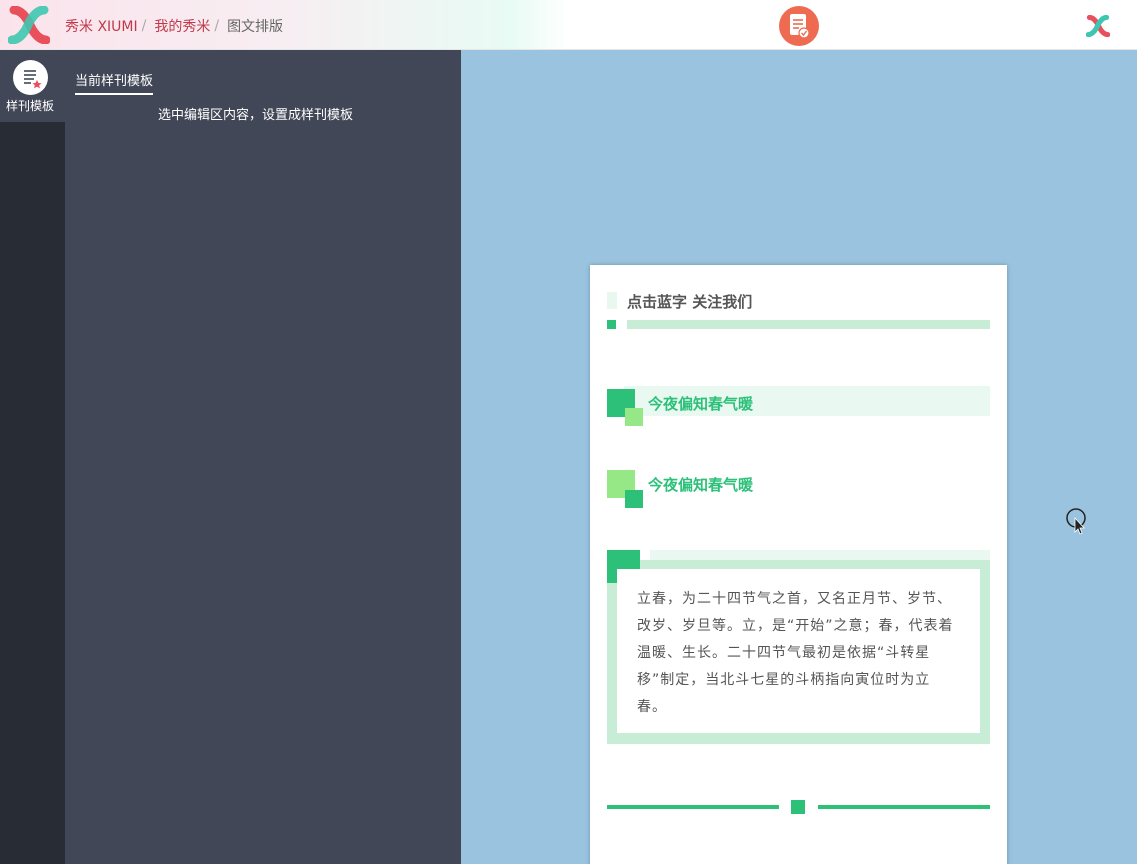 This screenshot has height=864, width=1137. I want to click on rail-item-template: 样刊模板, so click(32, 86).